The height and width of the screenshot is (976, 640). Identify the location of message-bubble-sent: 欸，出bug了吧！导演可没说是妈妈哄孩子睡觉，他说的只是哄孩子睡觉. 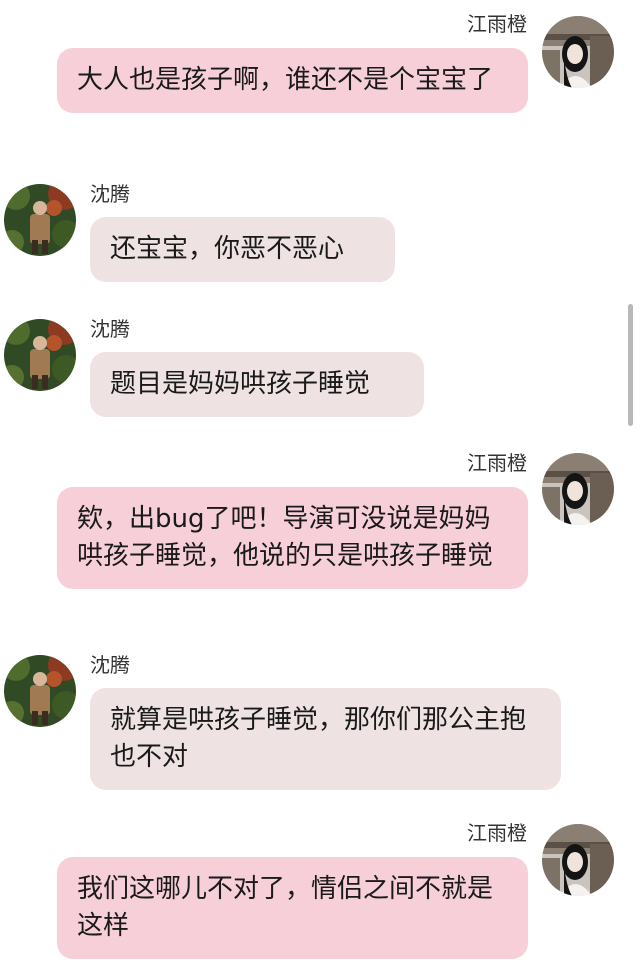
(292, 538).